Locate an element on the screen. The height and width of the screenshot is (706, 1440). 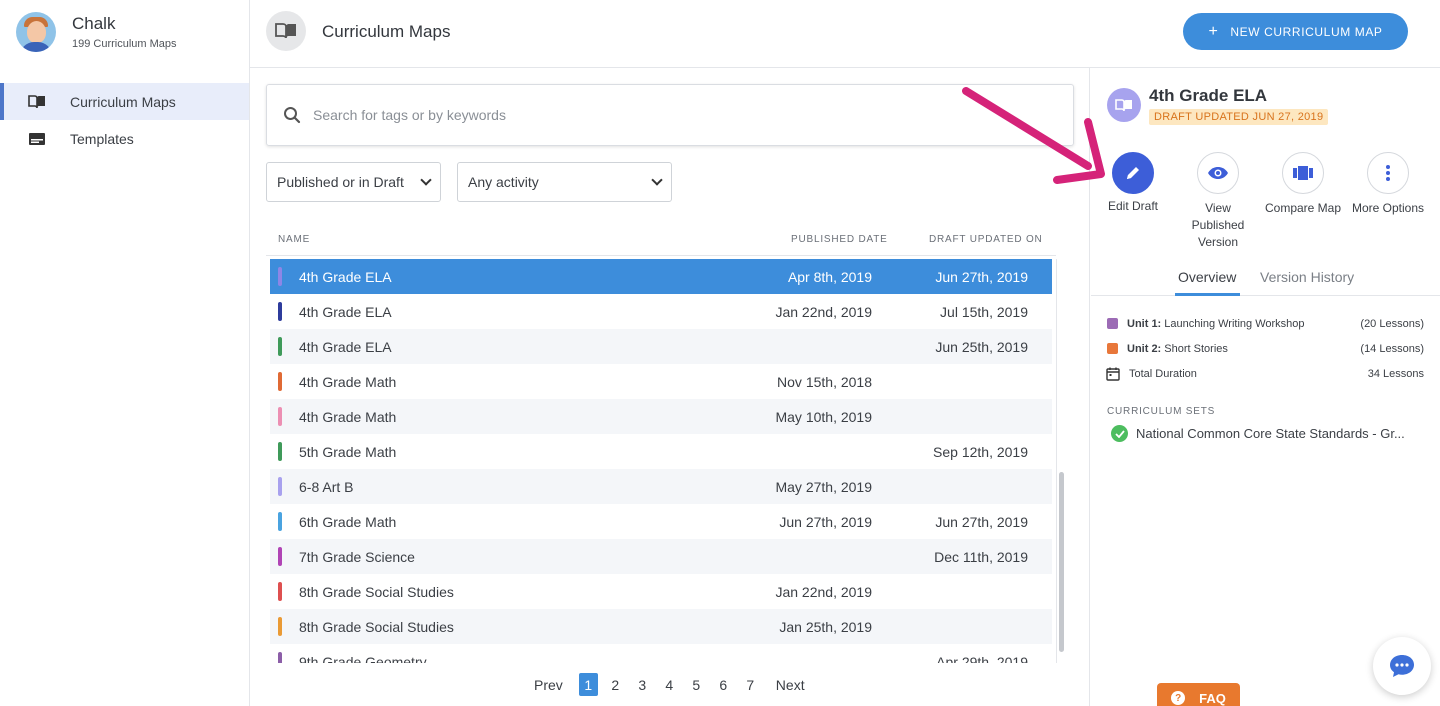
unit-prefix: Unit 2: is located at coordinates (1144, 349).